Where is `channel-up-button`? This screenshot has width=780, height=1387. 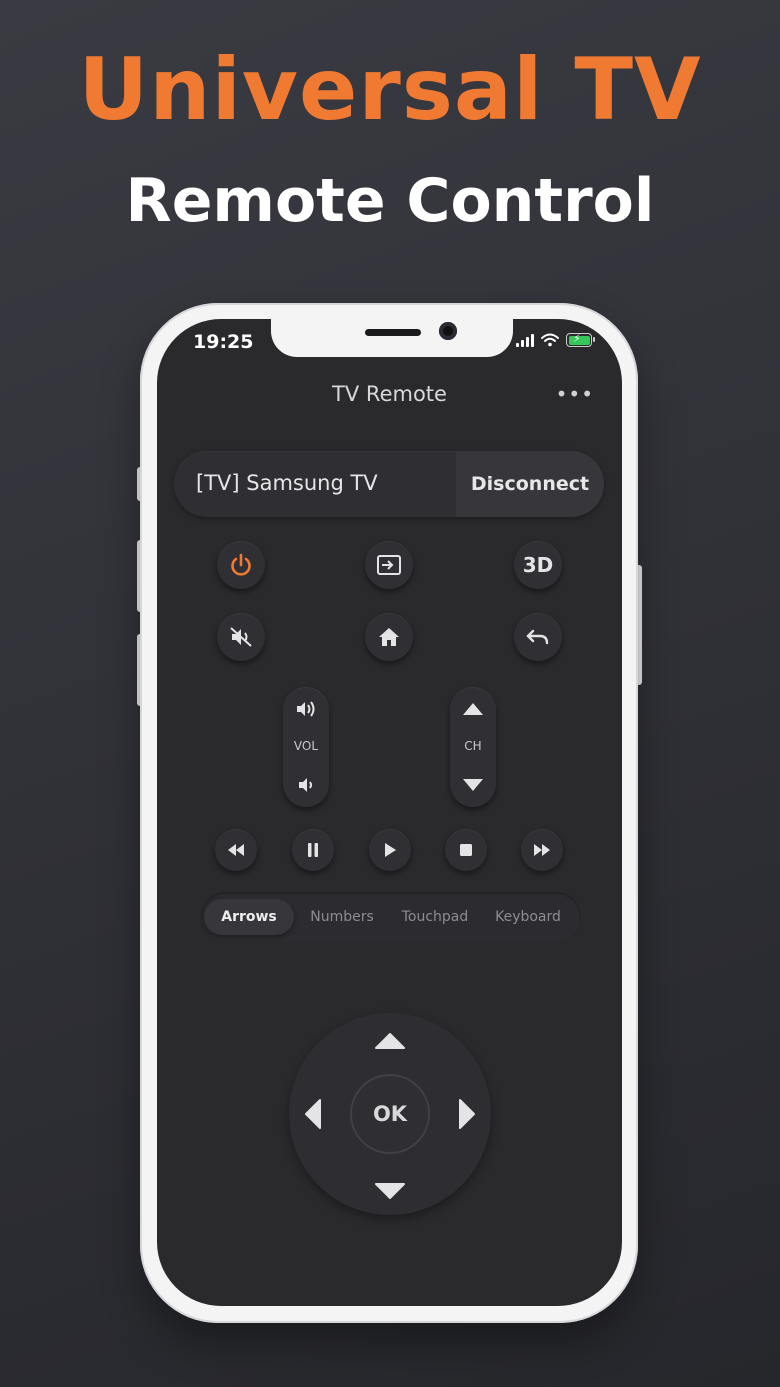
channel-up-button is located at coordinates (473, 709).